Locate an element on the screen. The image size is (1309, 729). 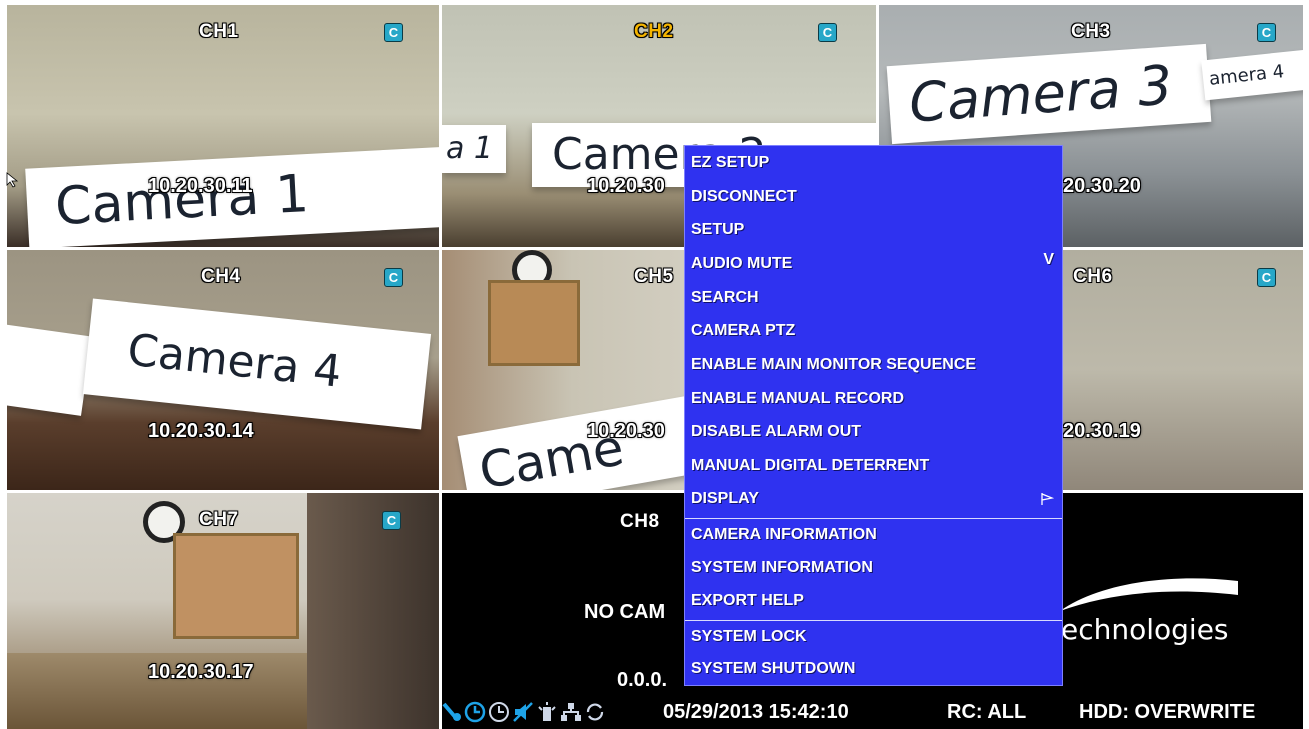
camera-ip: 20.30.20 is located at coordinates (1102, 186).